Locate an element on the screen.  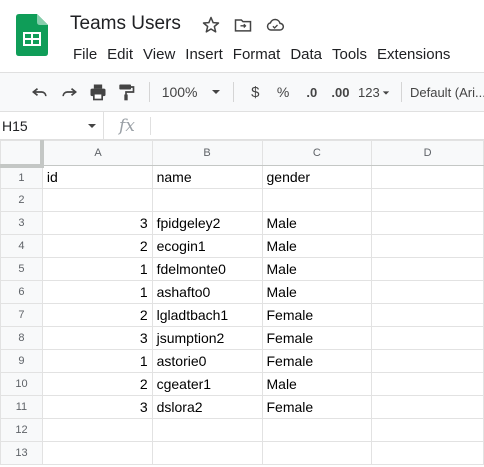
cell-c11: Female is located at coordinates (317, 407).